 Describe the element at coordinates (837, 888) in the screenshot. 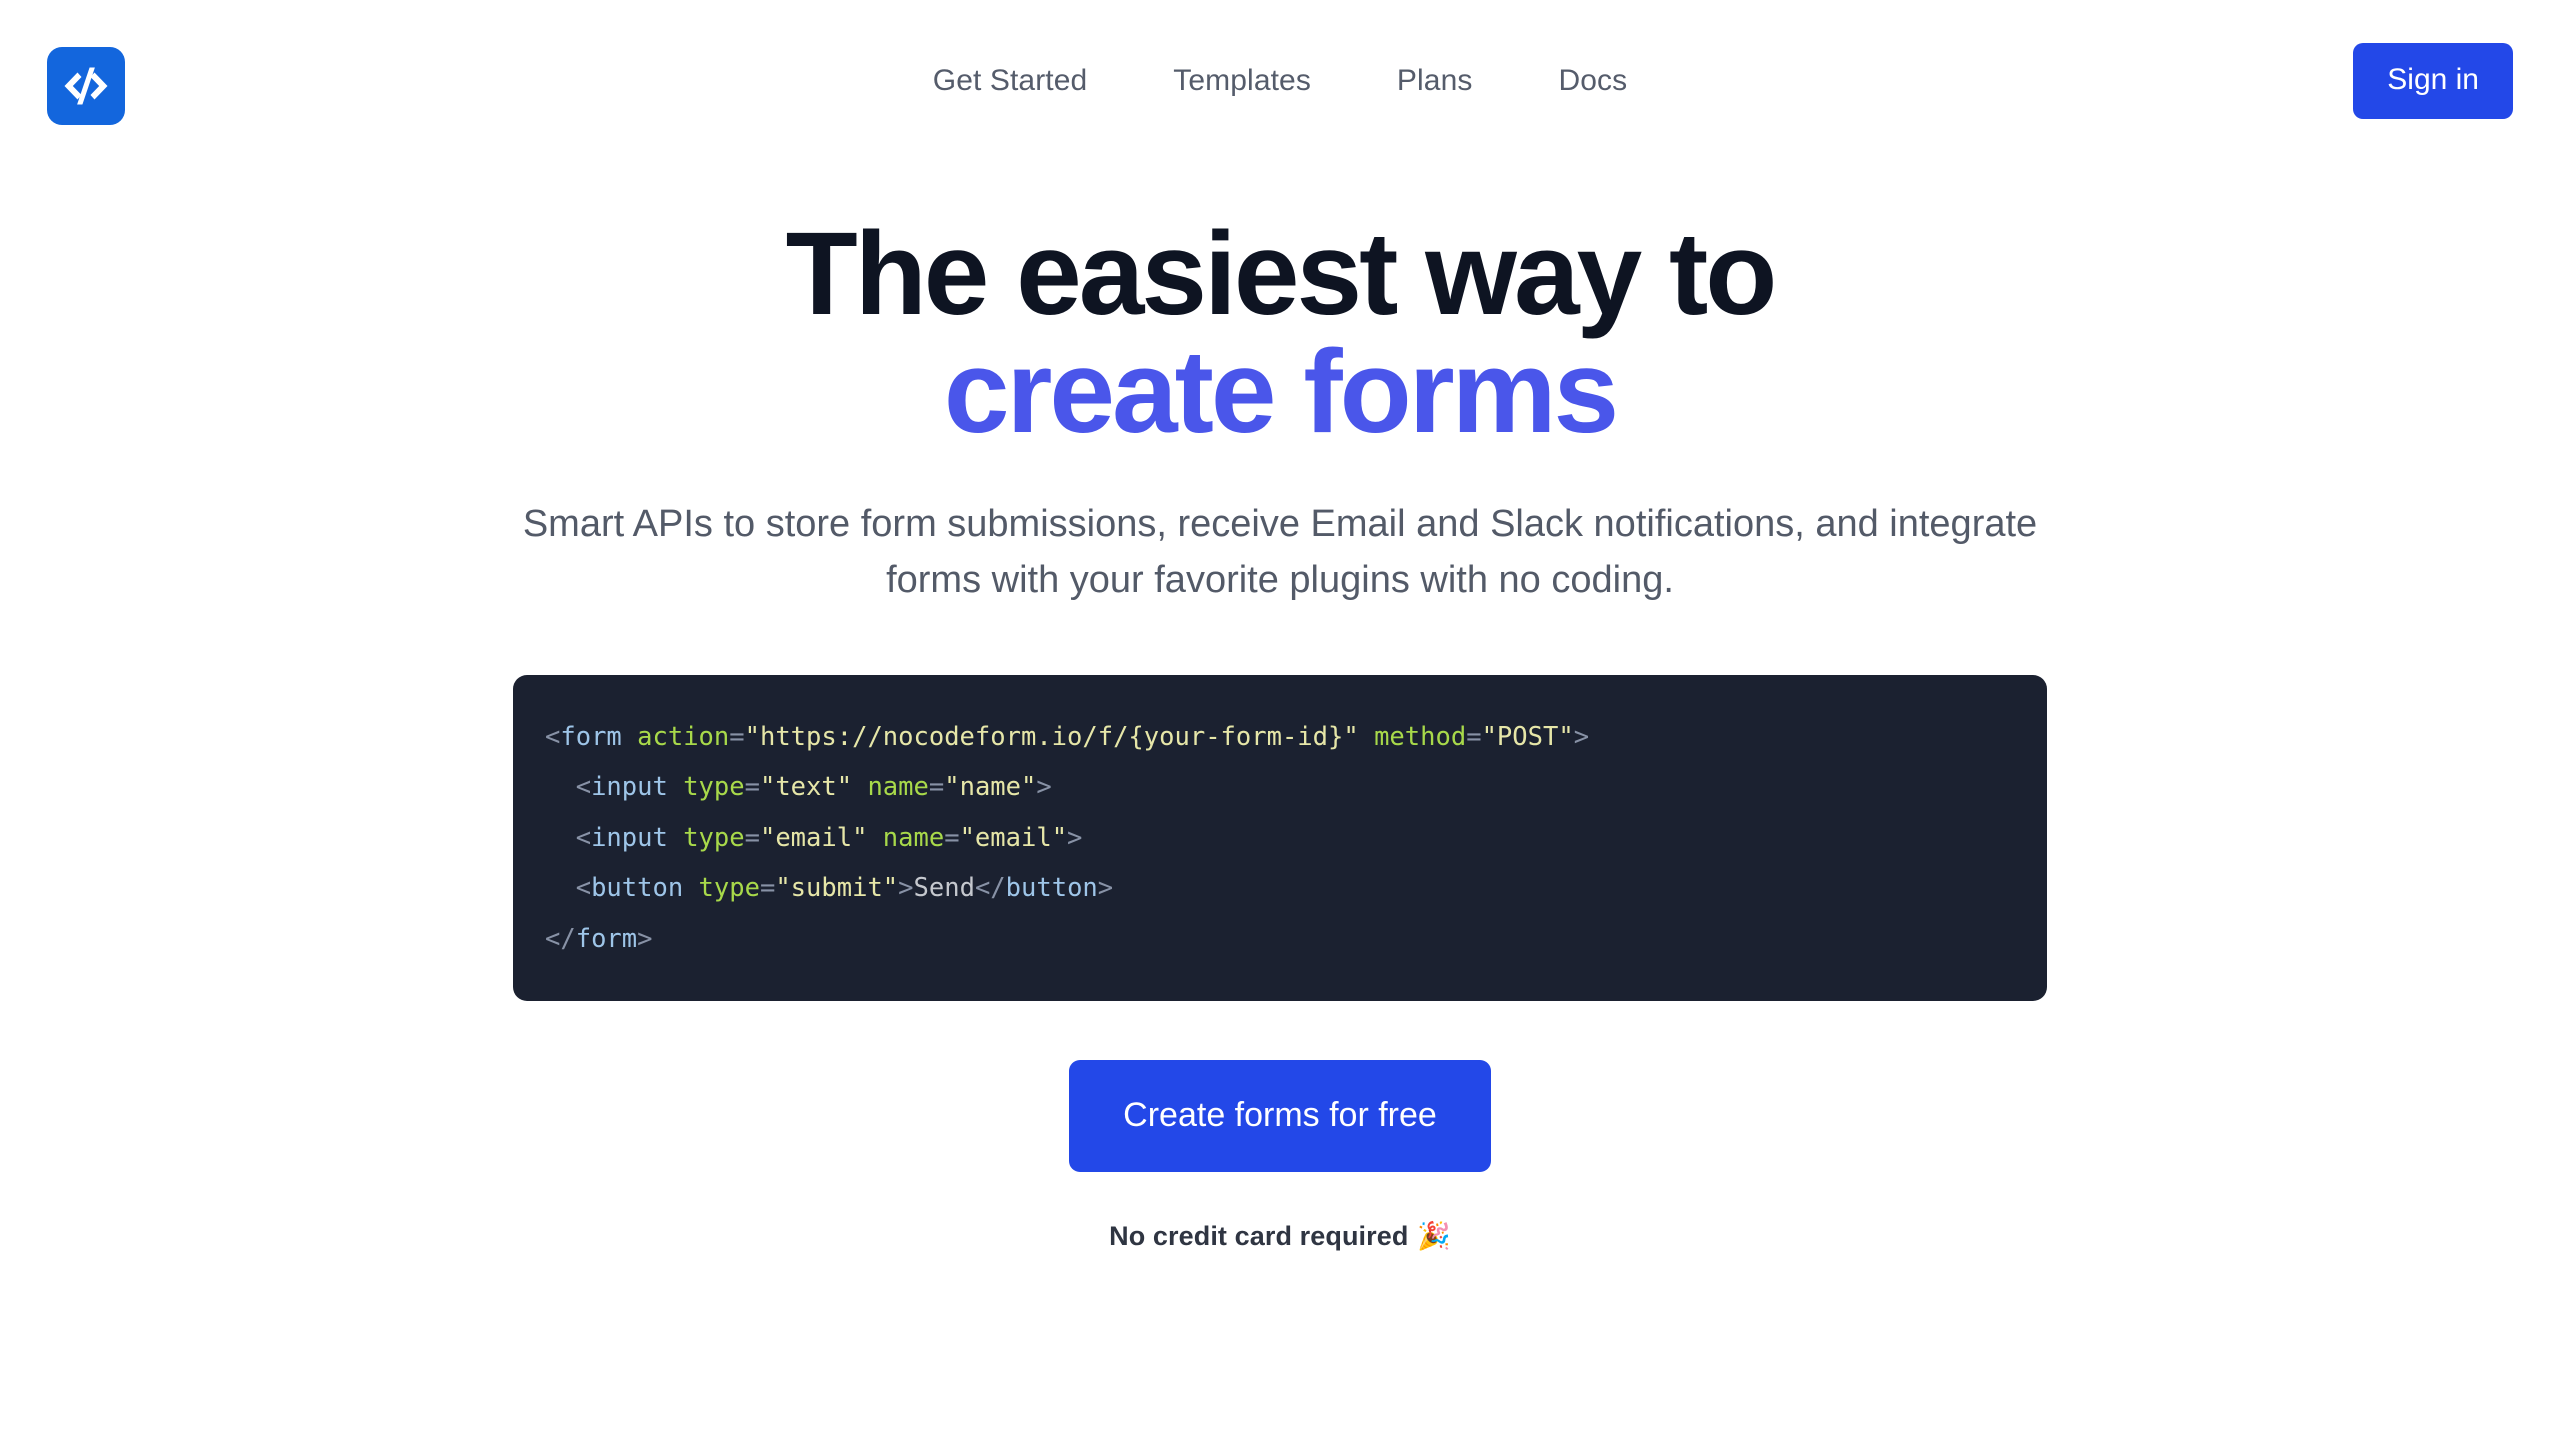

I see `code-token-val: "submit"` at that location.